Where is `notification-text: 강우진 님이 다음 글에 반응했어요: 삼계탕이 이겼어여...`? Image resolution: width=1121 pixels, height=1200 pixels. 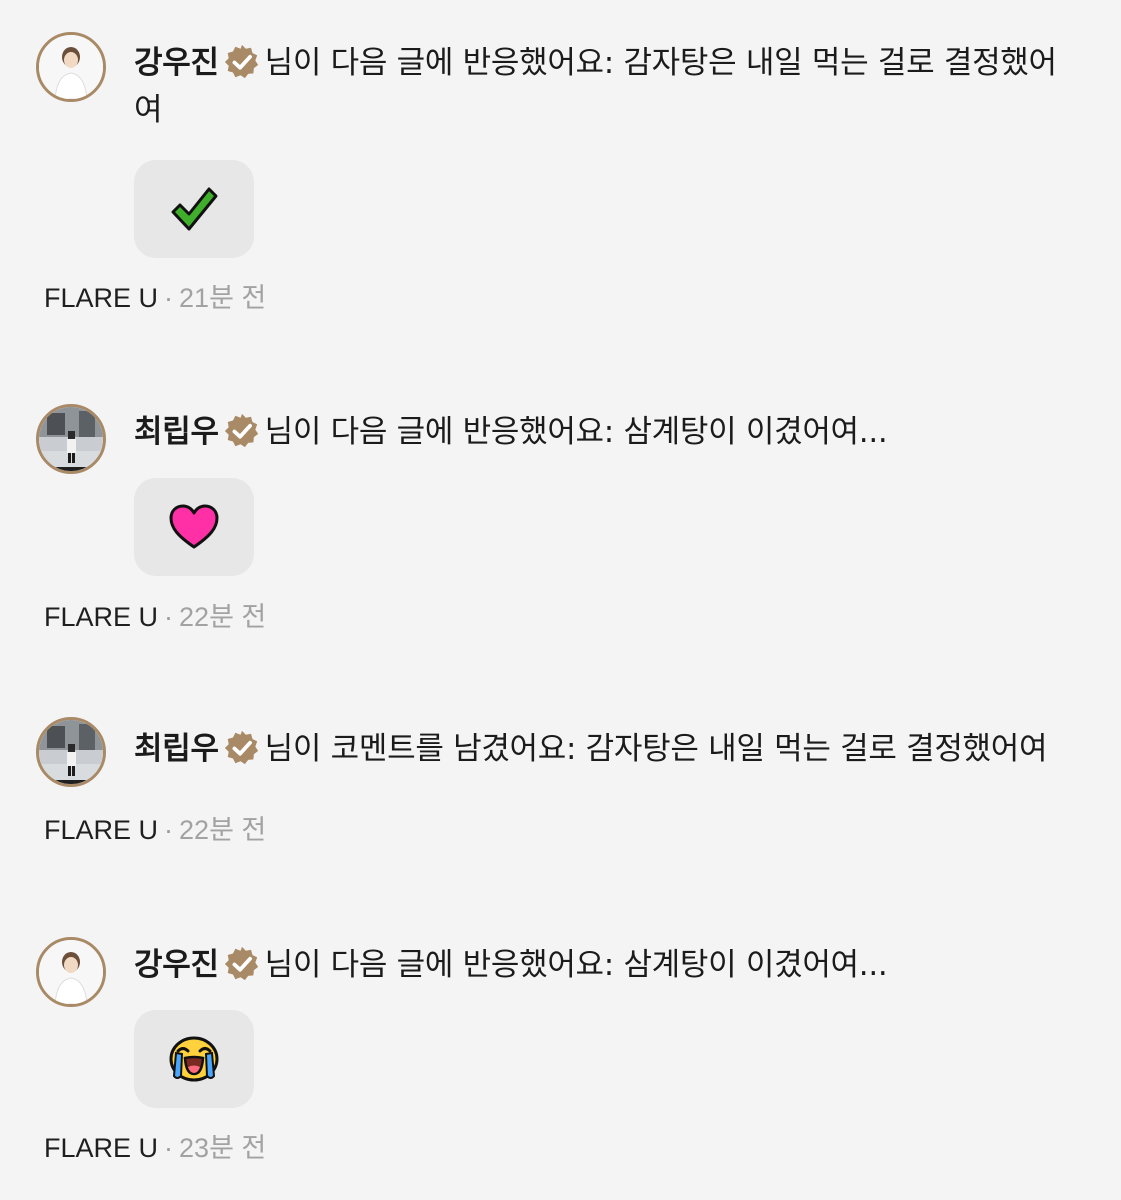 notification-text: 강우진 님이 다음 글에 반응했어요: 삼계탕이 이겼어여... is located at coordinates (607, 965).